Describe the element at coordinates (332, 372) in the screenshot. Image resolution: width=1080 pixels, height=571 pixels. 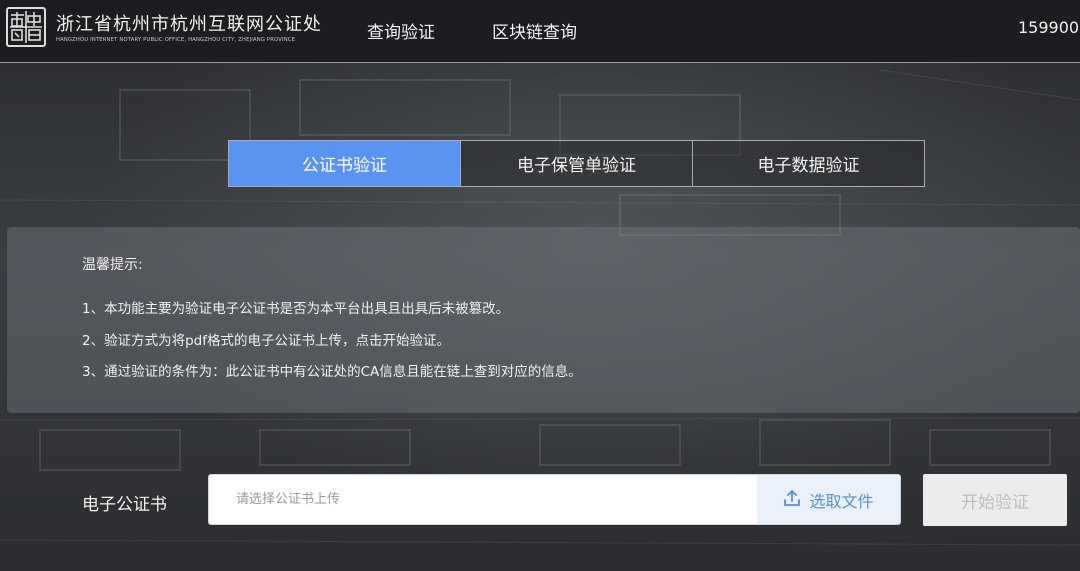
I see `notice-line-3: 3、通过验证的条件为：此公证书中有公证处的CA信息且能在链上查到对应的信息。` at that location.